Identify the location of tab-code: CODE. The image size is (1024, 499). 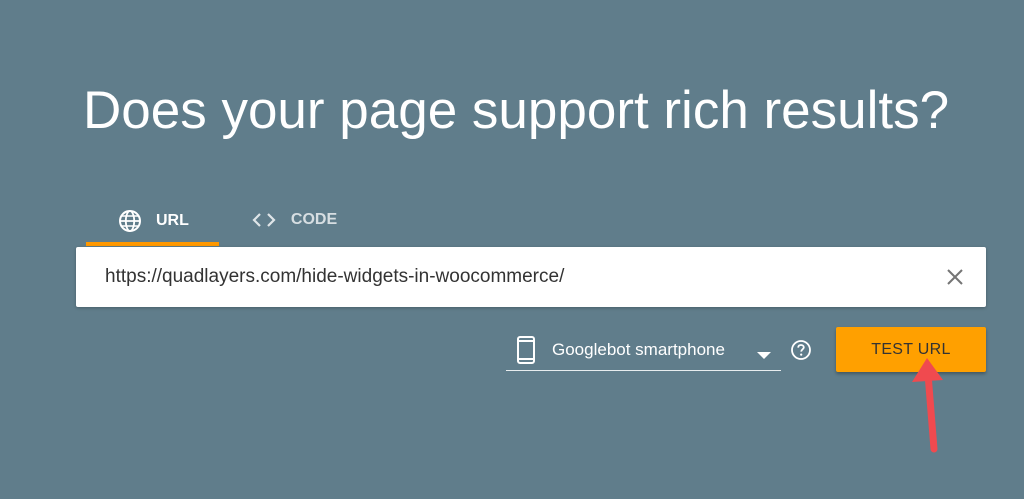
(293, 219).